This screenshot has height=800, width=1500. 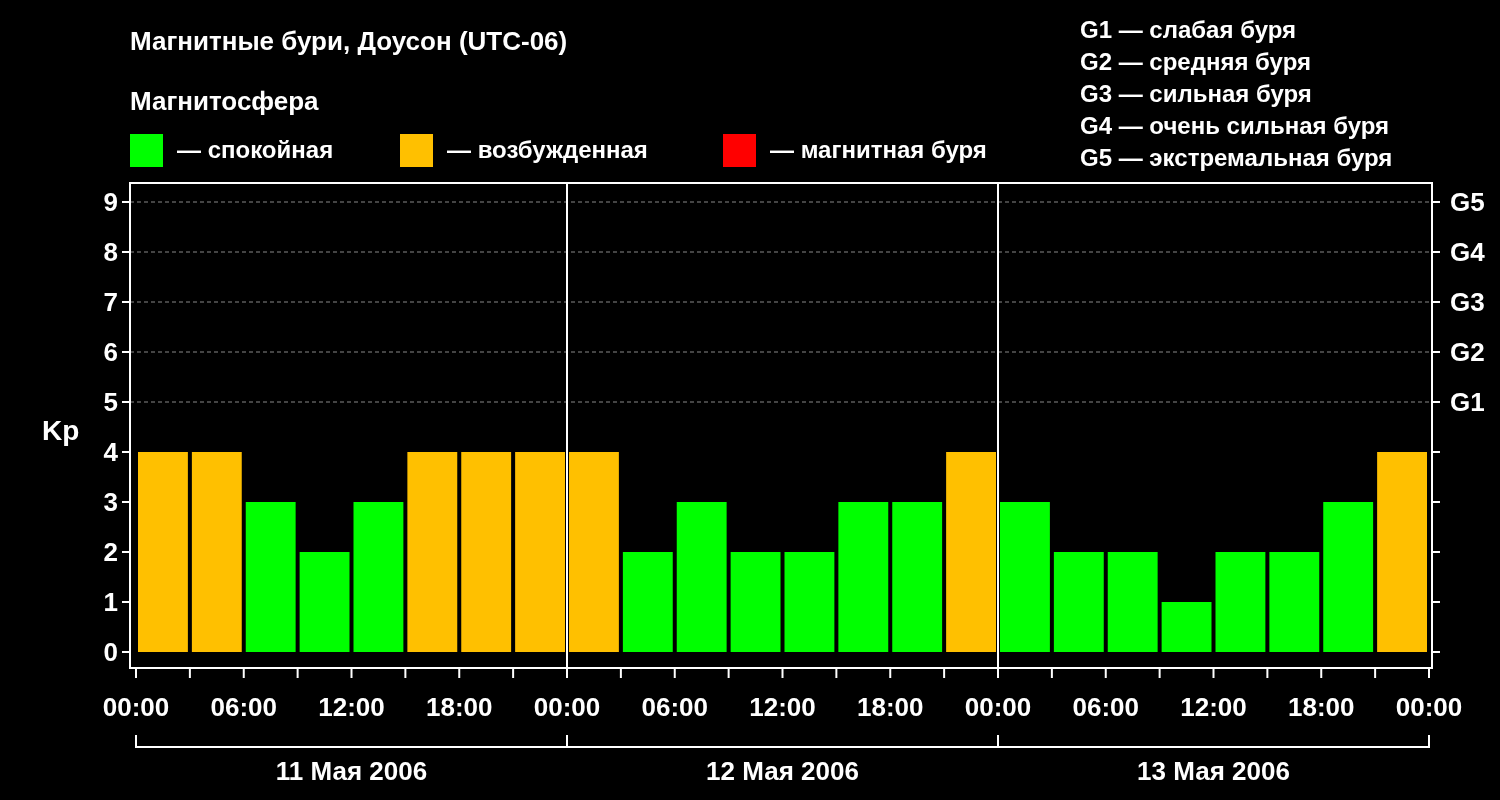 What do you see at coordinates (1195, 61) in the screenshot?
I see `storm-scale-label: G2 — средняя буря` at bounding box center [1195, 61].